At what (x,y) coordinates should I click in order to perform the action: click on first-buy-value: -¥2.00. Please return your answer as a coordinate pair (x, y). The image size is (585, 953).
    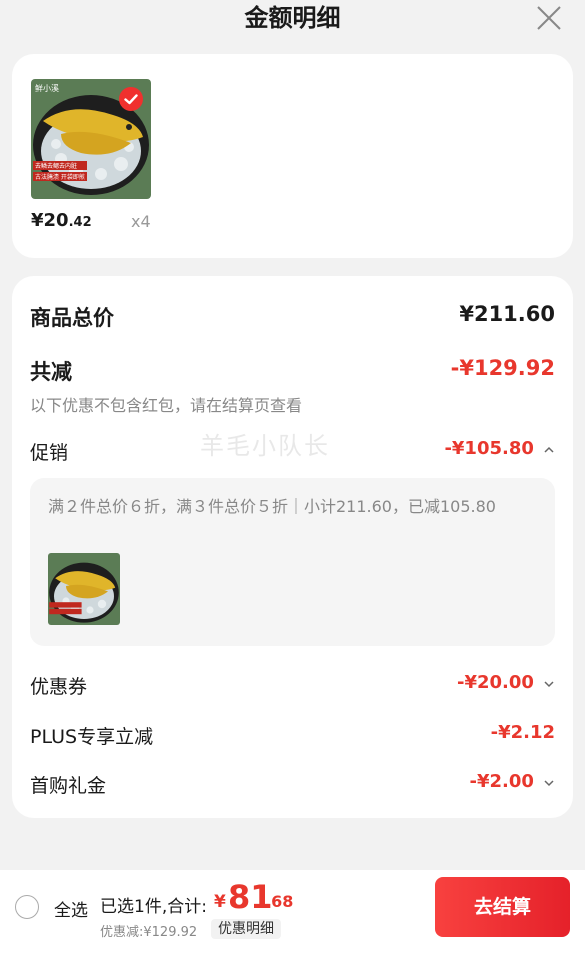
    Looking at the image, I should click on (501, 781).